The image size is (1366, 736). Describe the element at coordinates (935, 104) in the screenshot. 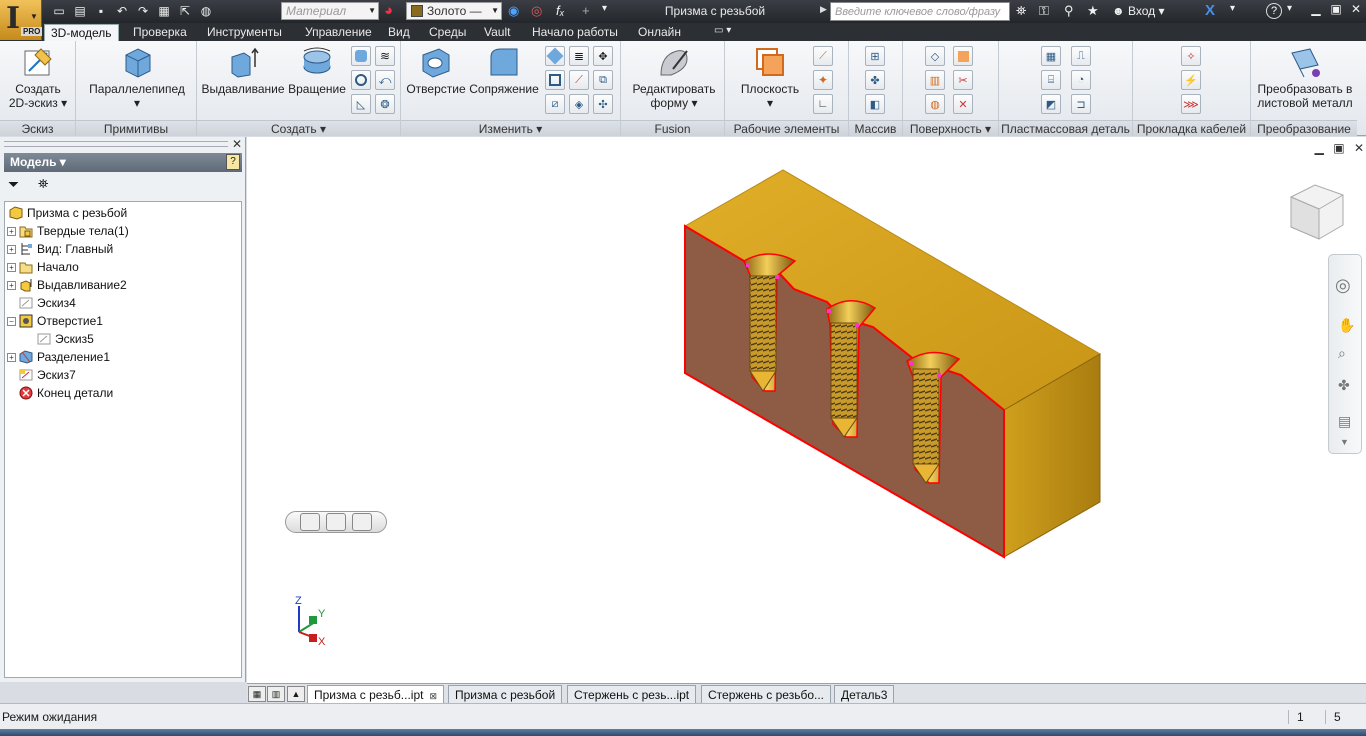

I see `sculpt-button: ◍` at that location.